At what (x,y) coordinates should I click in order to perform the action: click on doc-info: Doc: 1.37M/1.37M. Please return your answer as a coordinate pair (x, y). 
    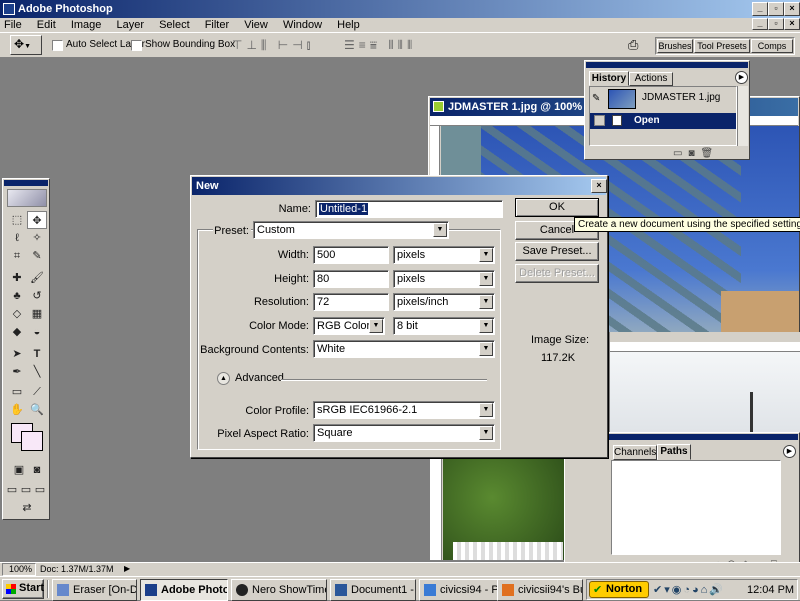
    Looking at the image, I should click on (77, 569).